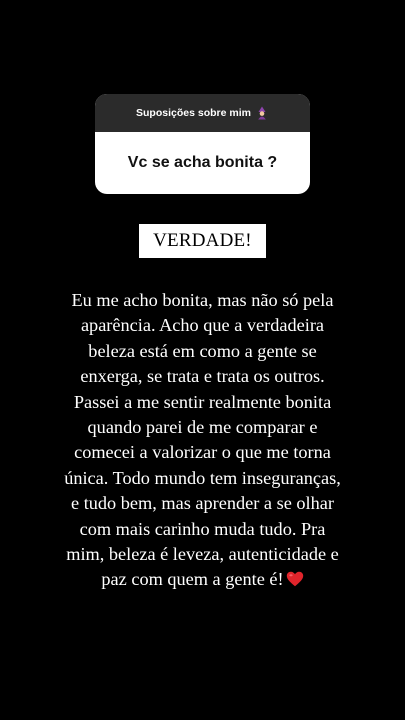 The image size is (405, 720). I want to click on caption-line-last: paz com quem a gente é!, so click(202, 579).